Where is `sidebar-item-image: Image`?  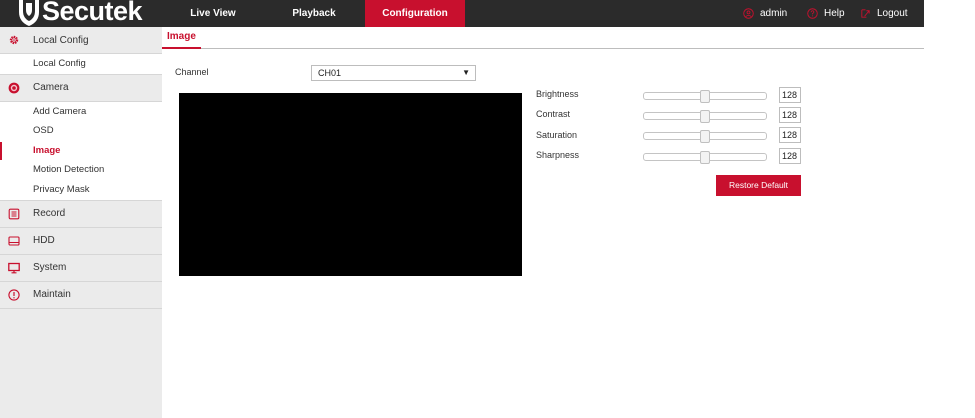
sidebar-item-image: Image is located at coordinates (81, 150).